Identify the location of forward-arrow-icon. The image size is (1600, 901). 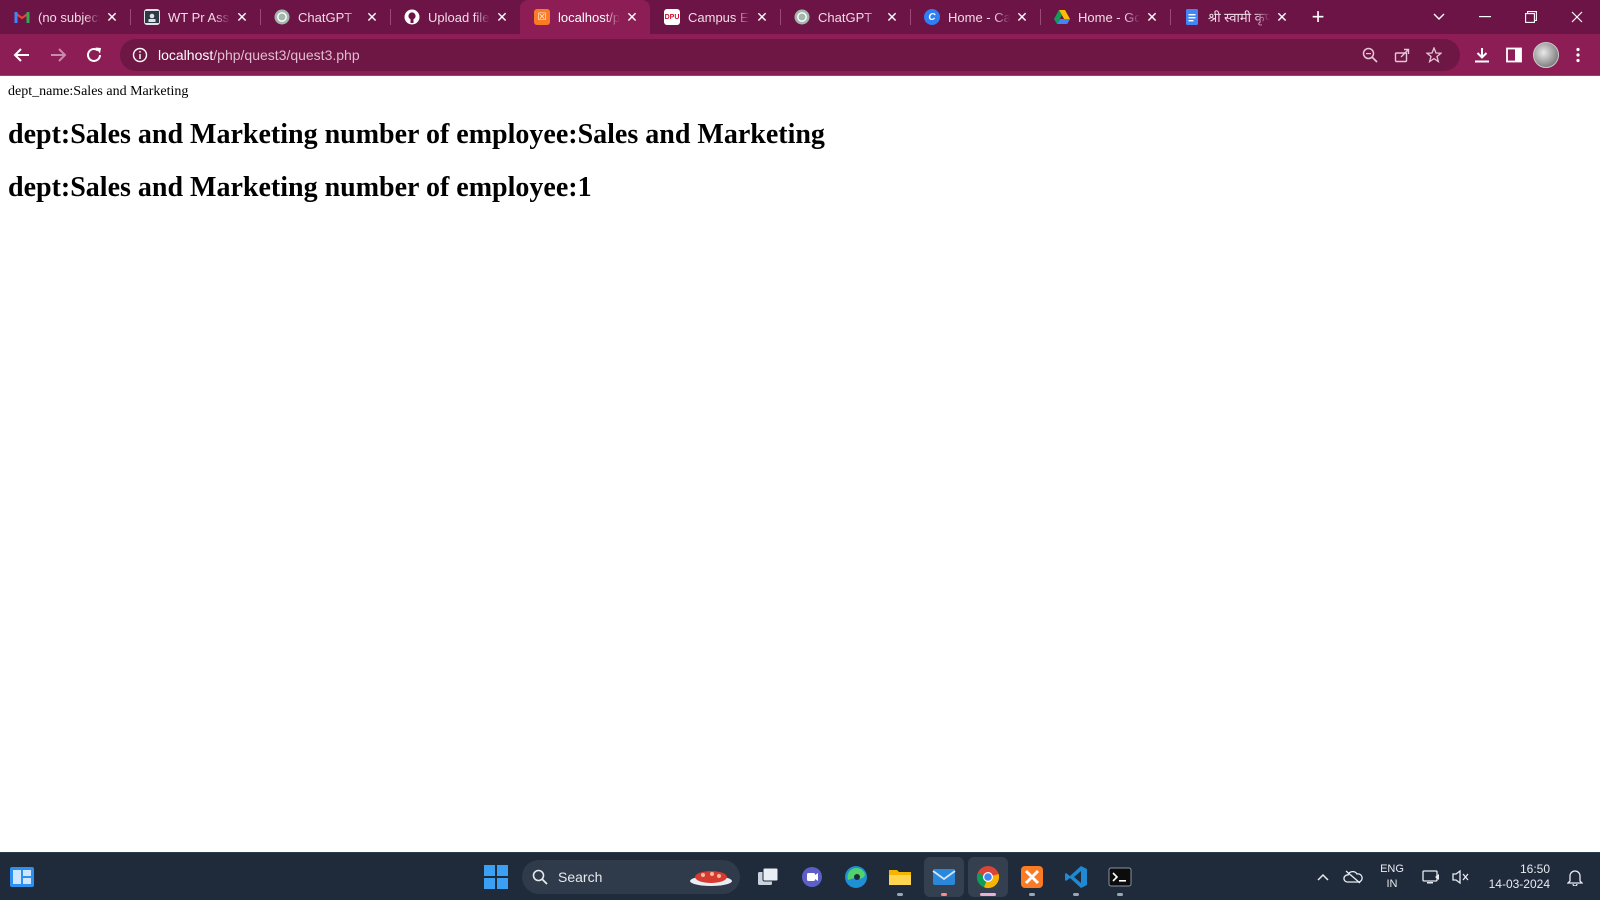
(59, 54).